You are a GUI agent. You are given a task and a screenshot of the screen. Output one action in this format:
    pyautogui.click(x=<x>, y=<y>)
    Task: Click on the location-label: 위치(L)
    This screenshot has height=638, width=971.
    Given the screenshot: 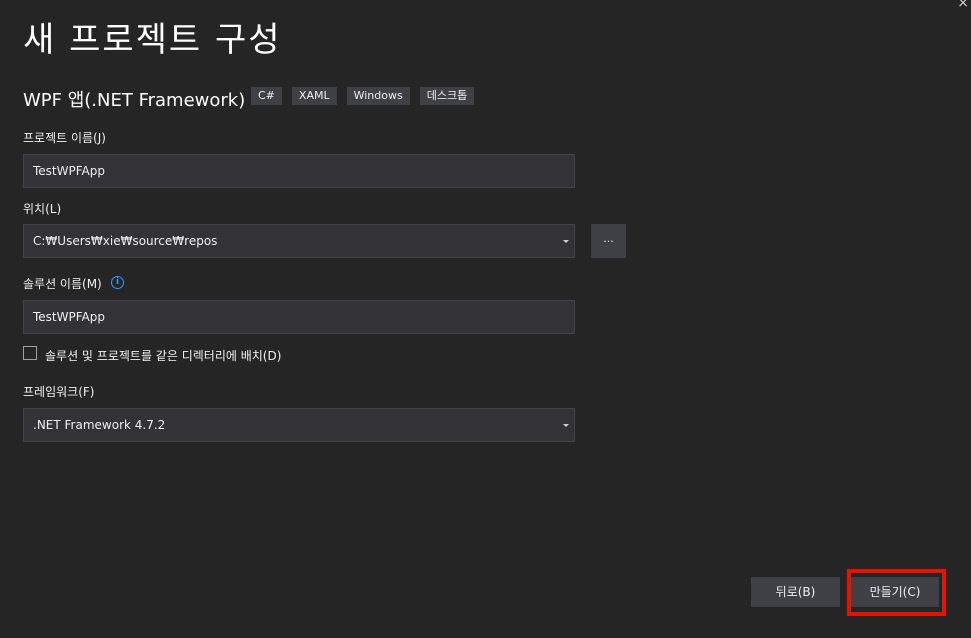 What is the action you would take?
    pyautogui.click(x=42, y=209)
    